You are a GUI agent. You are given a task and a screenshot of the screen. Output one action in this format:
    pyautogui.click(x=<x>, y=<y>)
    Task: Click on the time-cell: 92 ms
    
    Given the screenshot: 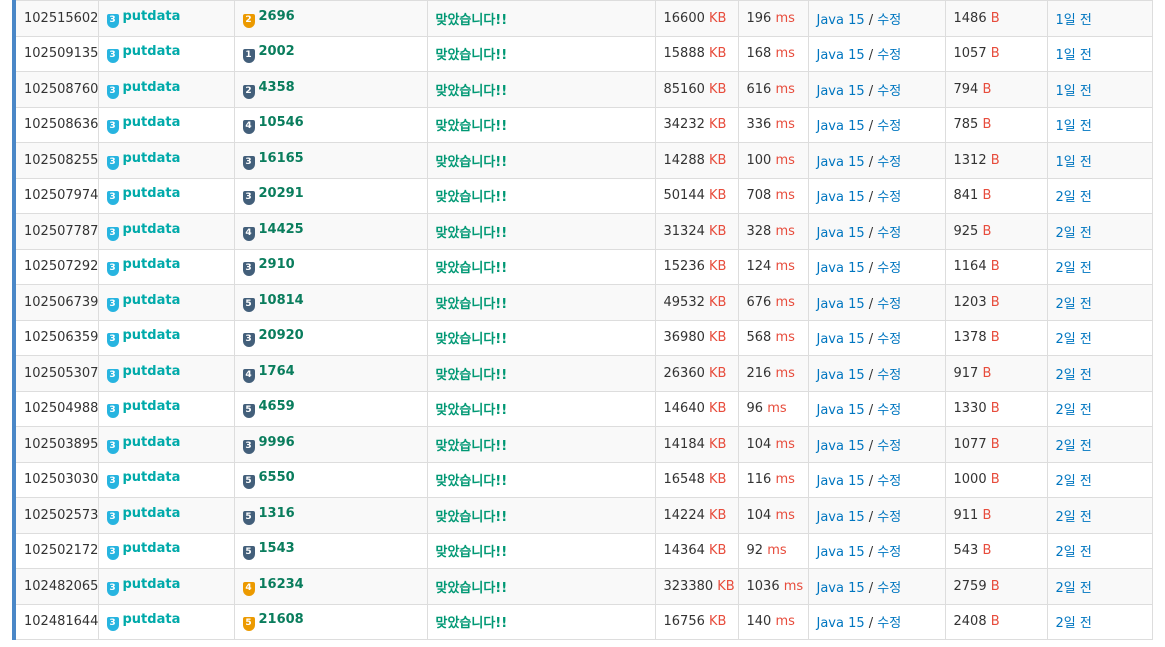 What is the action you would take?
    pyautogui.click(x=773, y=550)
    